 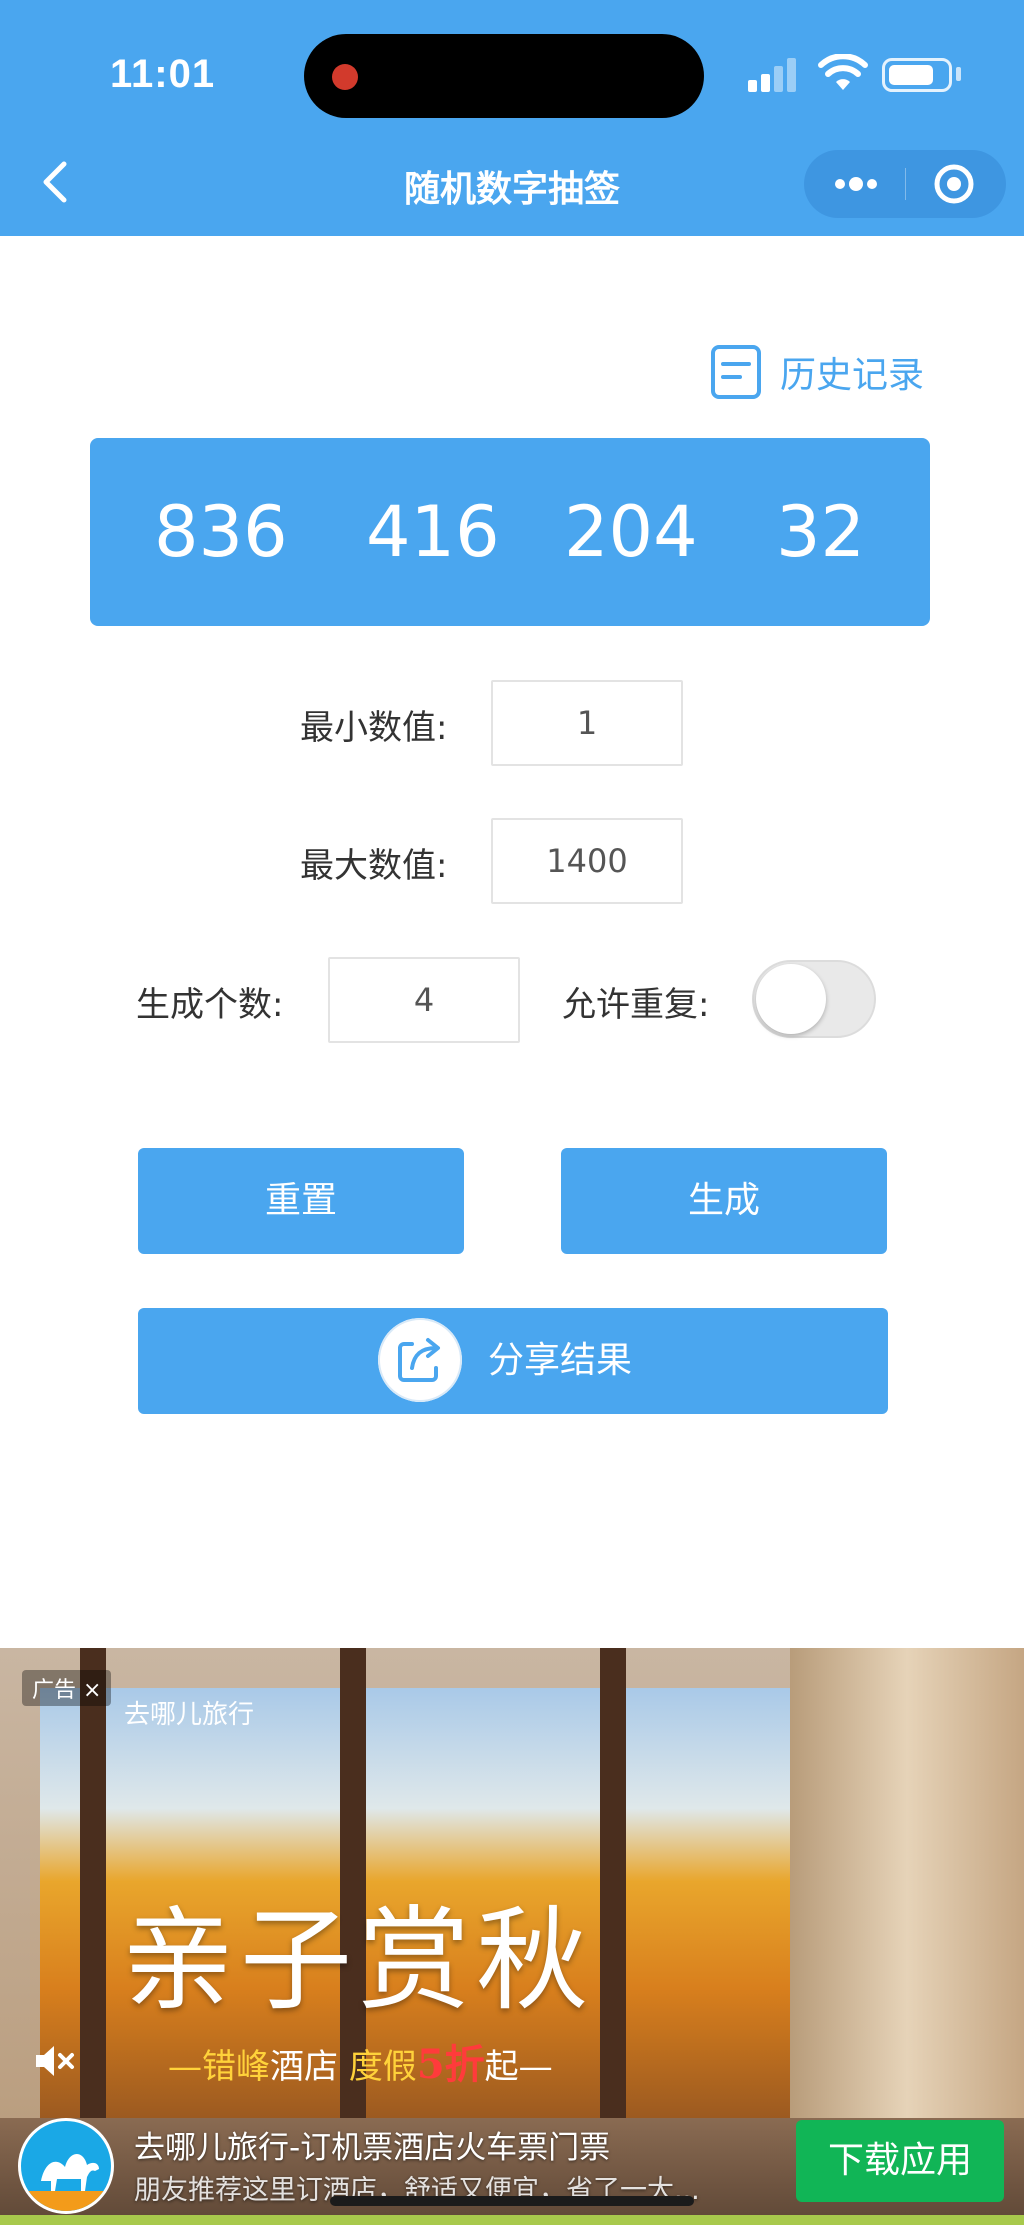 I want to click on status-time: 11:01, so click(x=163, y=74).